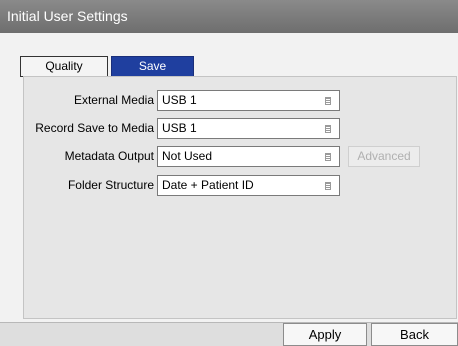  I want to click on tab-save: Save, so click(152, 66).